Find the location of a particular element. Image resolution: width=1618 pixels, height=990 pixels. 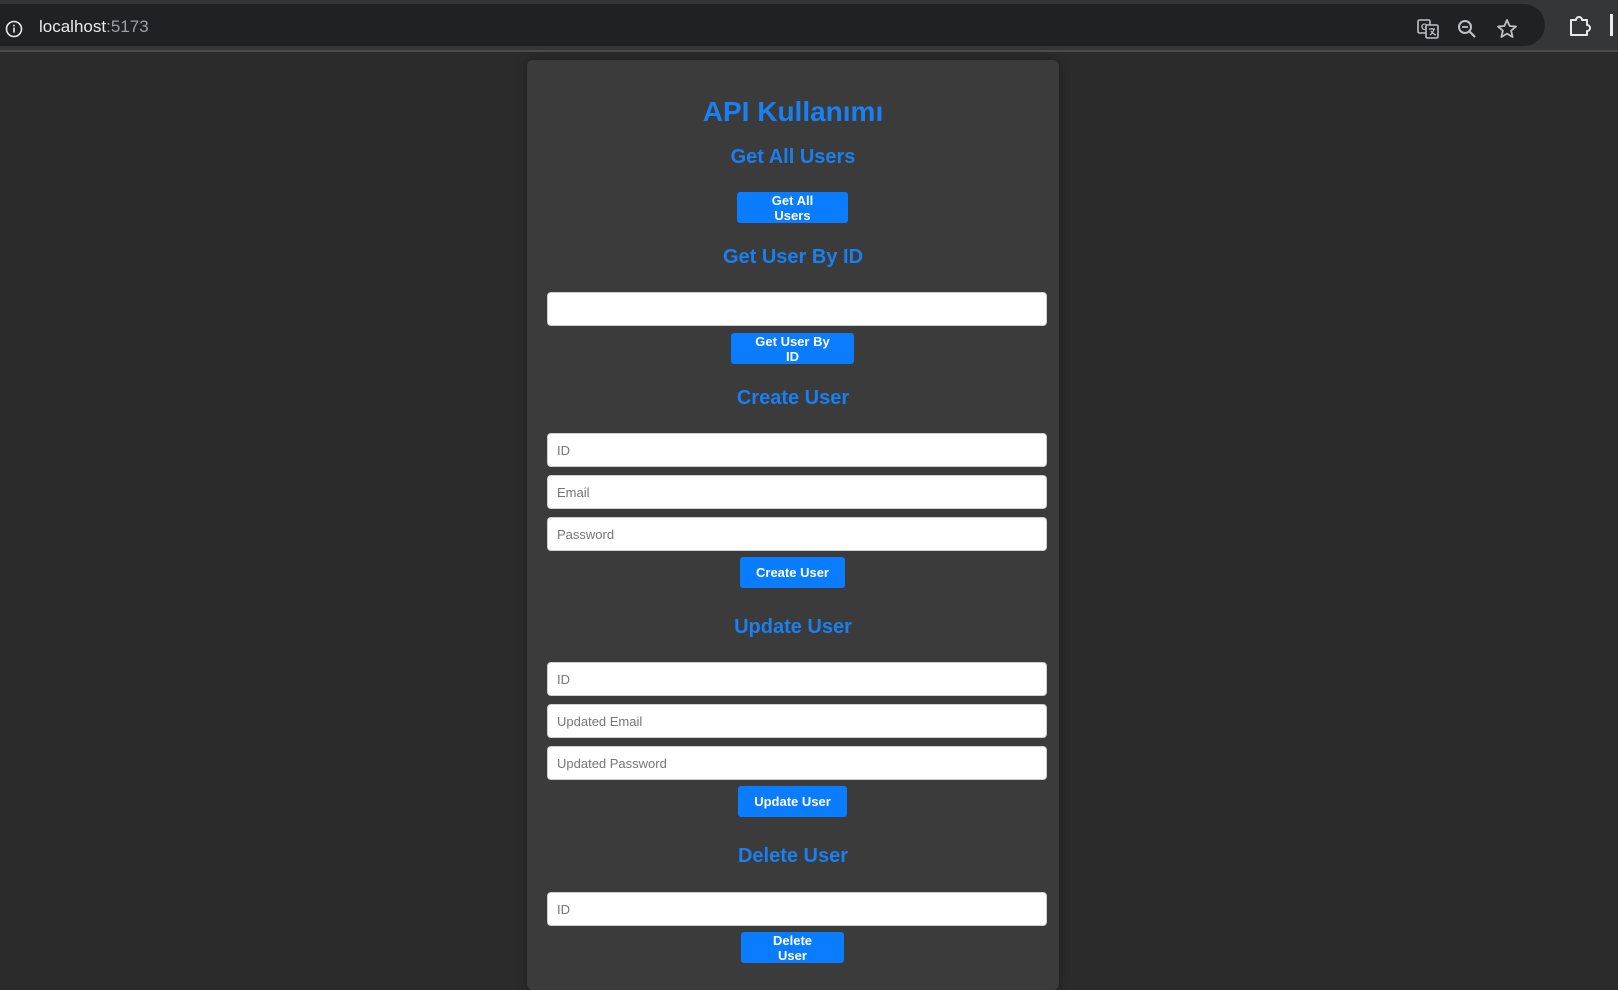

extensions-icon is located at coordinates (1580, 25).